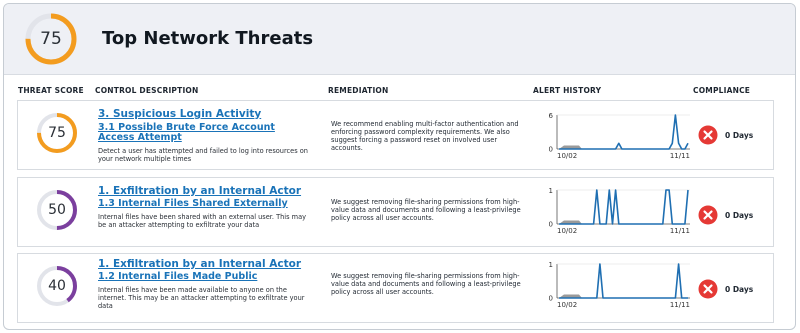 The width and height of the screenshot is (800, 333). What do you see at coordinates (551, 116) in the screenshot?
I see `y-tick-label: 6` at bounding box center [551, 116].